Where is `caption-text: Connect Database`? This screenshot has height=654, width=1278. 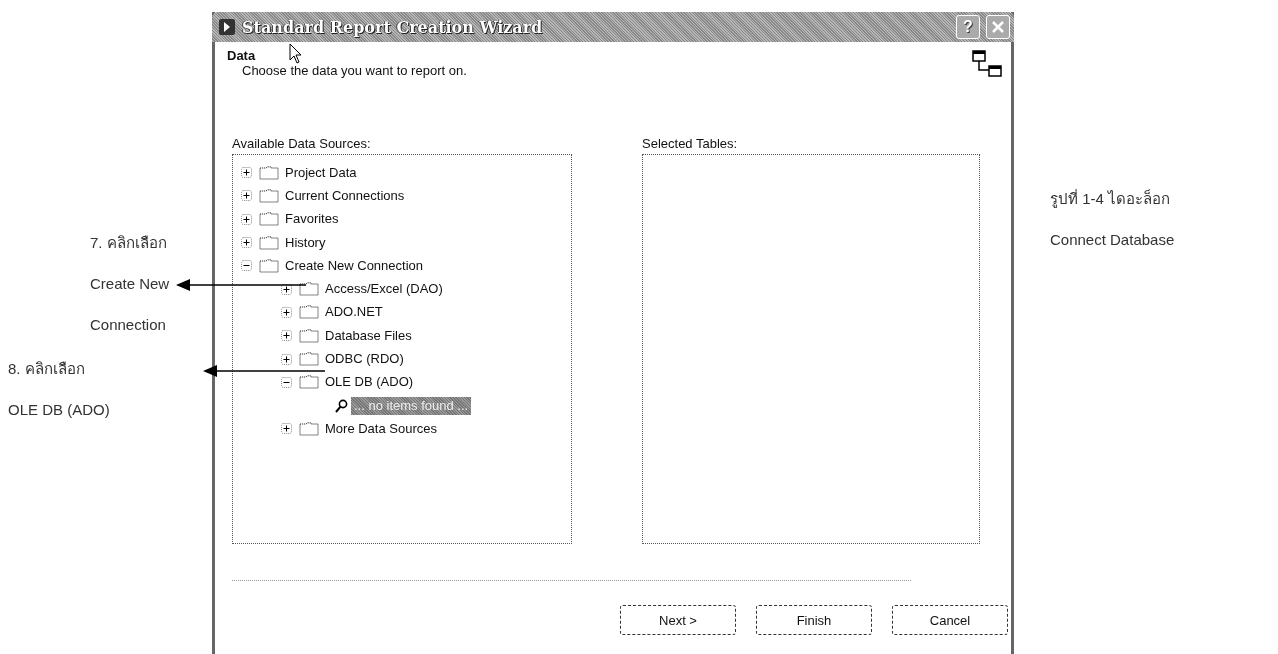
caption-text: Connect Database is located at coordinates (1112, 240).